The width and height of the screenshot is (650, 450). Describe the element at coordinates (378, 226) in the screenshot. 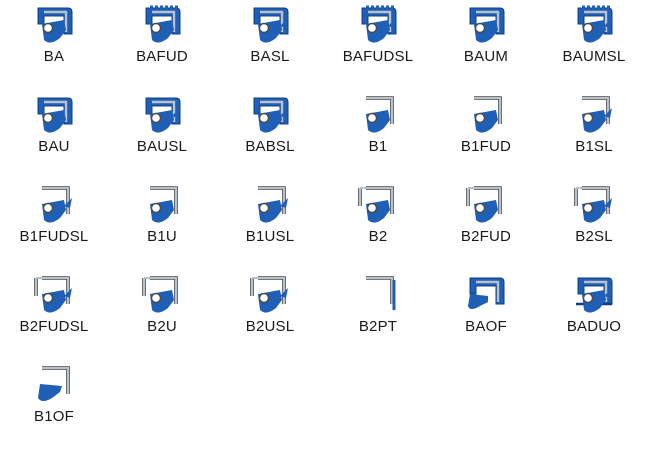

I see `seal-type-item: B2` at that location.